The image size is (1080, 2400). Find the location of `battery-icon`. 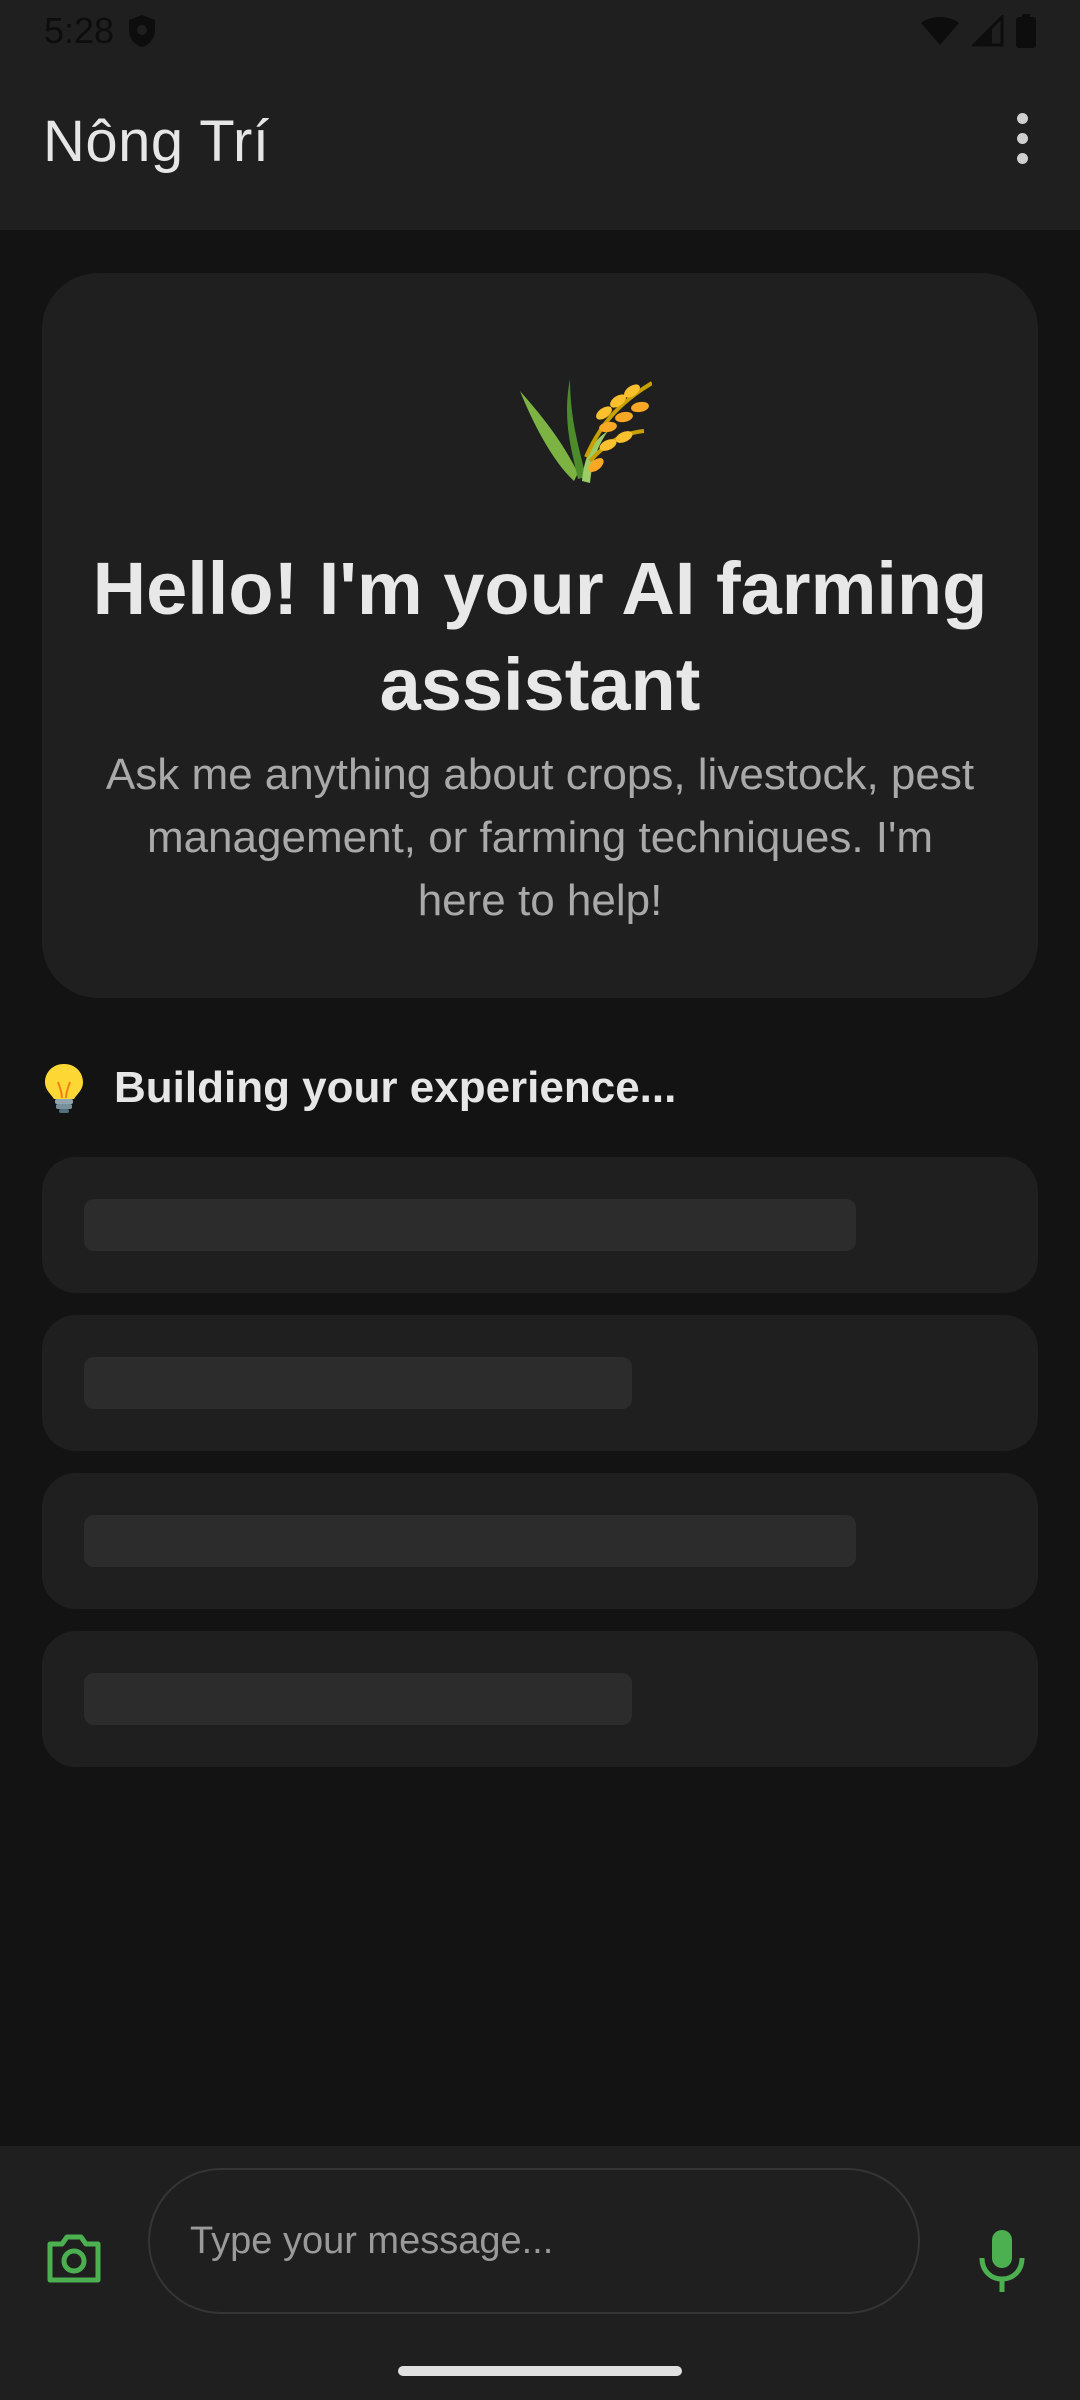

battery-icon is located at coordinates (1026, 31).